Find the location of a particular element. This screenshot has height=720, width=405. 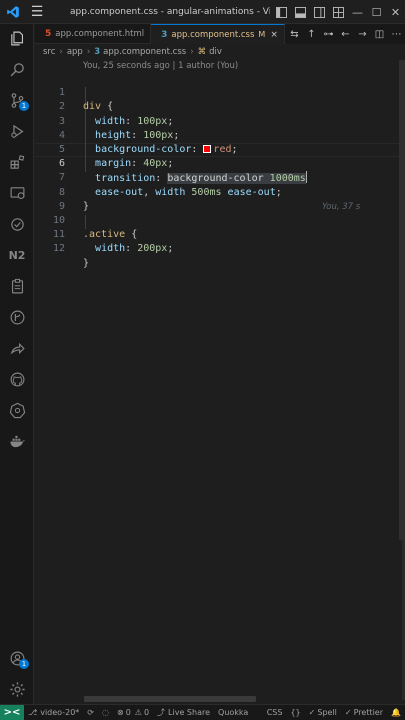

breadcrumb-src: src is located at coordinates (49, 52).